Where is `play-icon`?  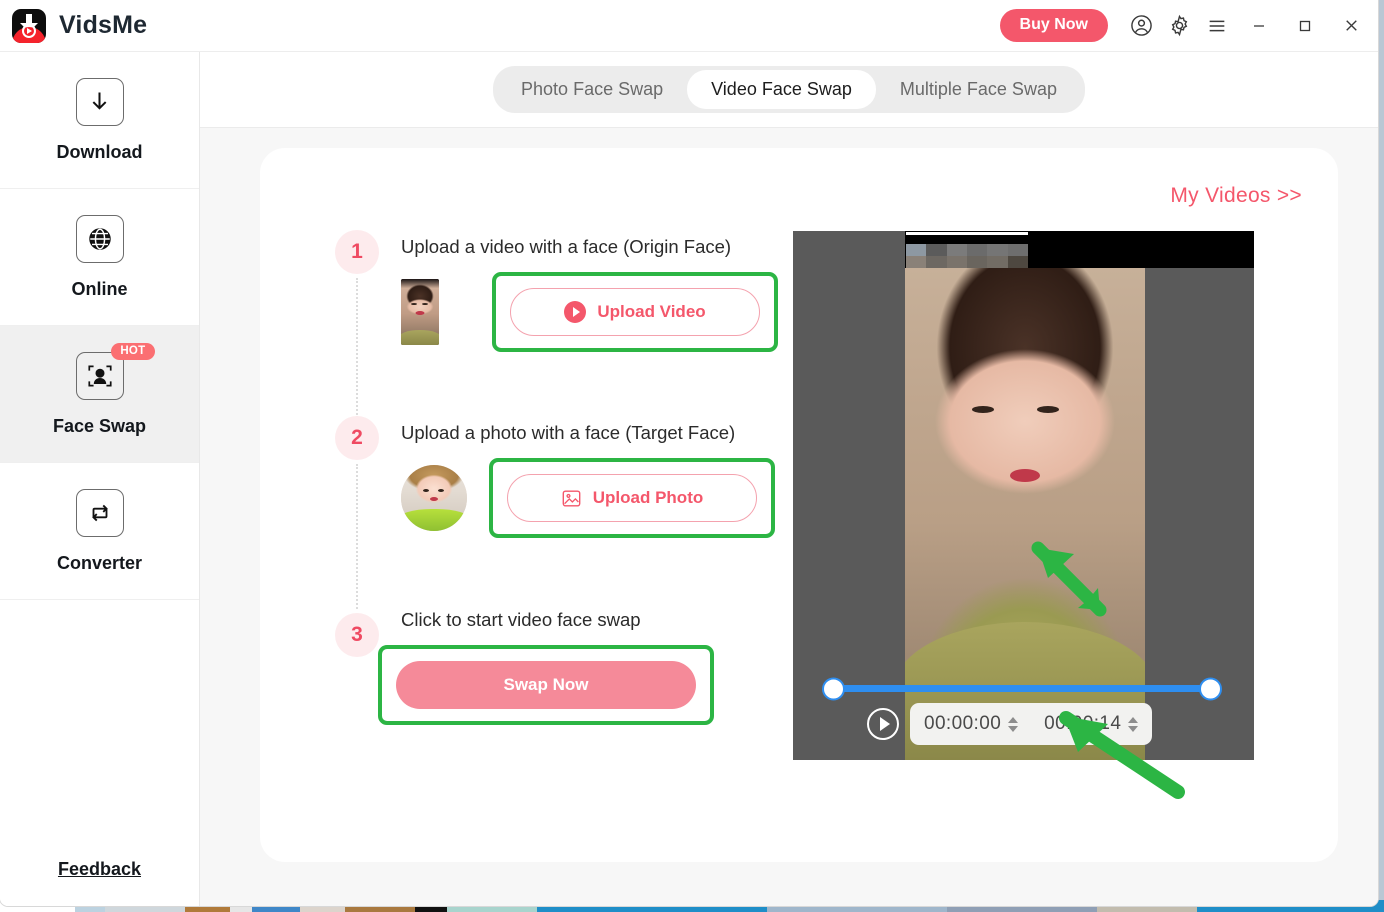 play-icon is located at coordinates (883, 724).